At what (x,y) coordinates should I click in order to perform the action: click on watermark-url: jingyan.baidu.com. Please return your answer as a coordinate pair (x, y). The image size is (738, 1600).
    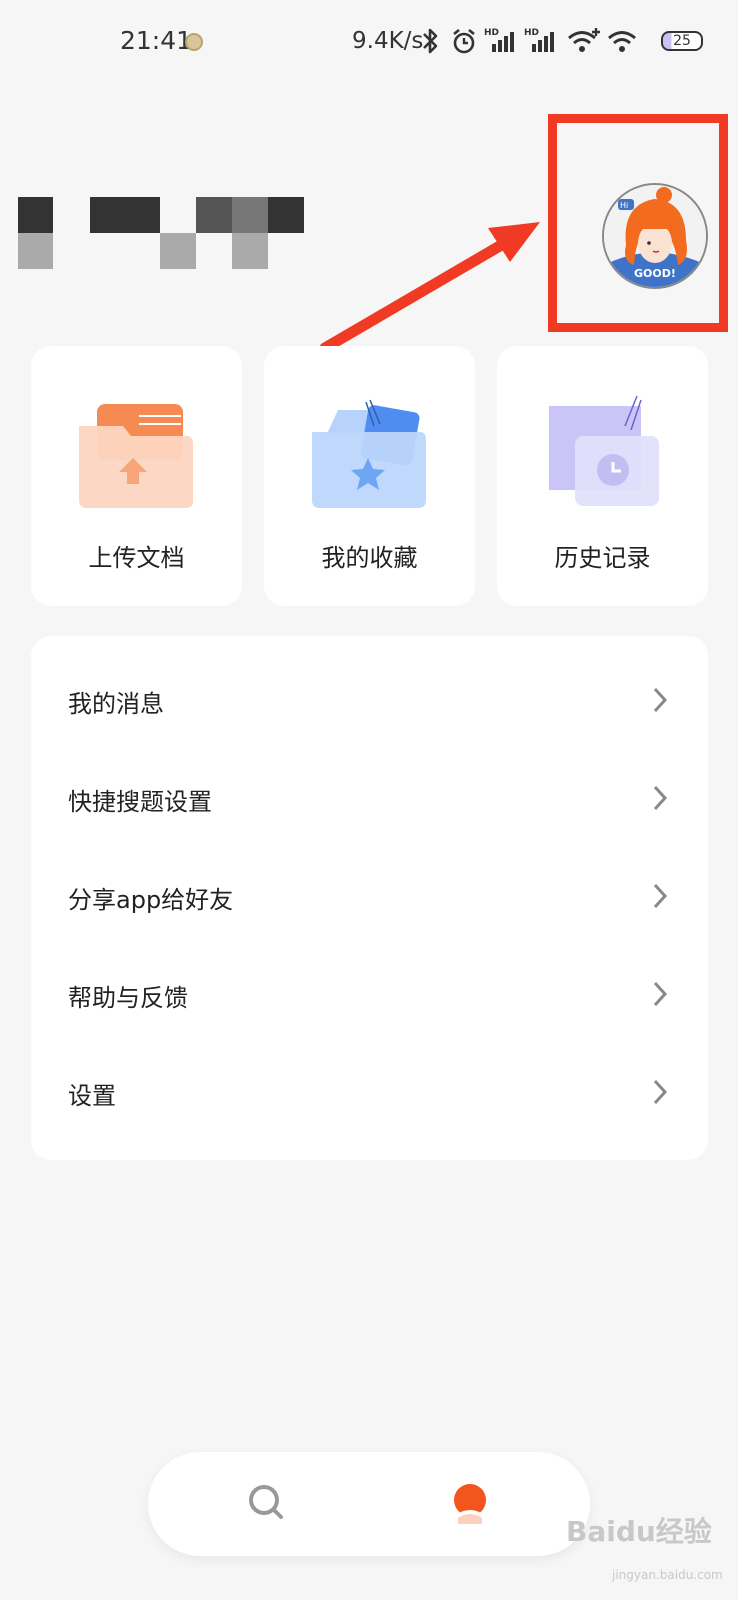
    Looking at the image, I should click on (667, 1575).